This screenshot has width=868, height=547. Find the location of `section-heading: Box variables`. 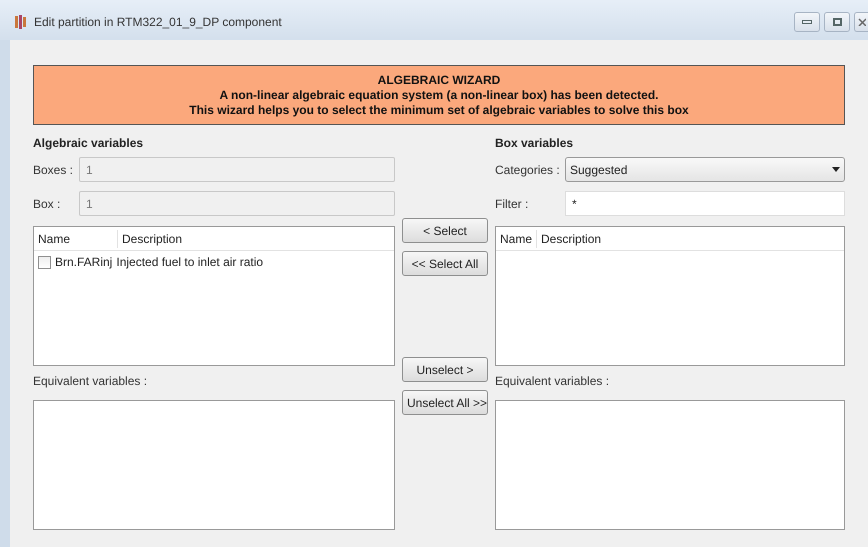

section-heading: Box variables is located at coordinates (534, 143).